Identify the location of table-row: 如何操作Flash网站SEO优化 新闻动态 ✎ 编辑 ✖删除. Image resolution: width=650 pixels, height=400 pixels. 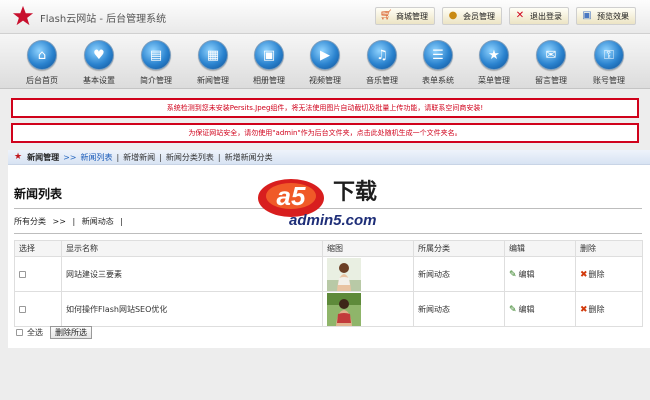
(328, 309).